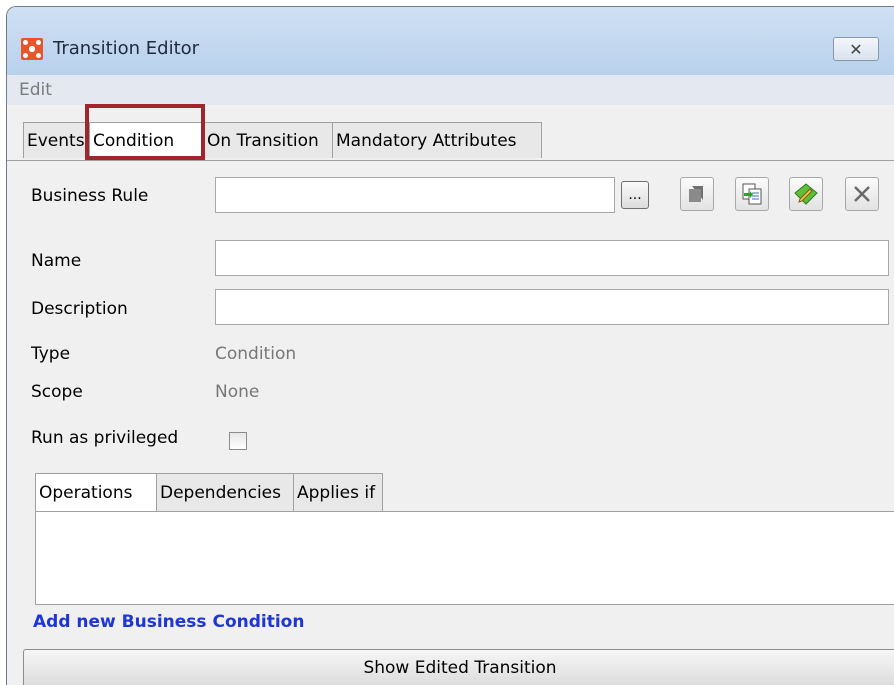  Describe the element at coordinates (450, 41) in the screenshot. I see `title-bar: Transition Editor ✕` at that location.